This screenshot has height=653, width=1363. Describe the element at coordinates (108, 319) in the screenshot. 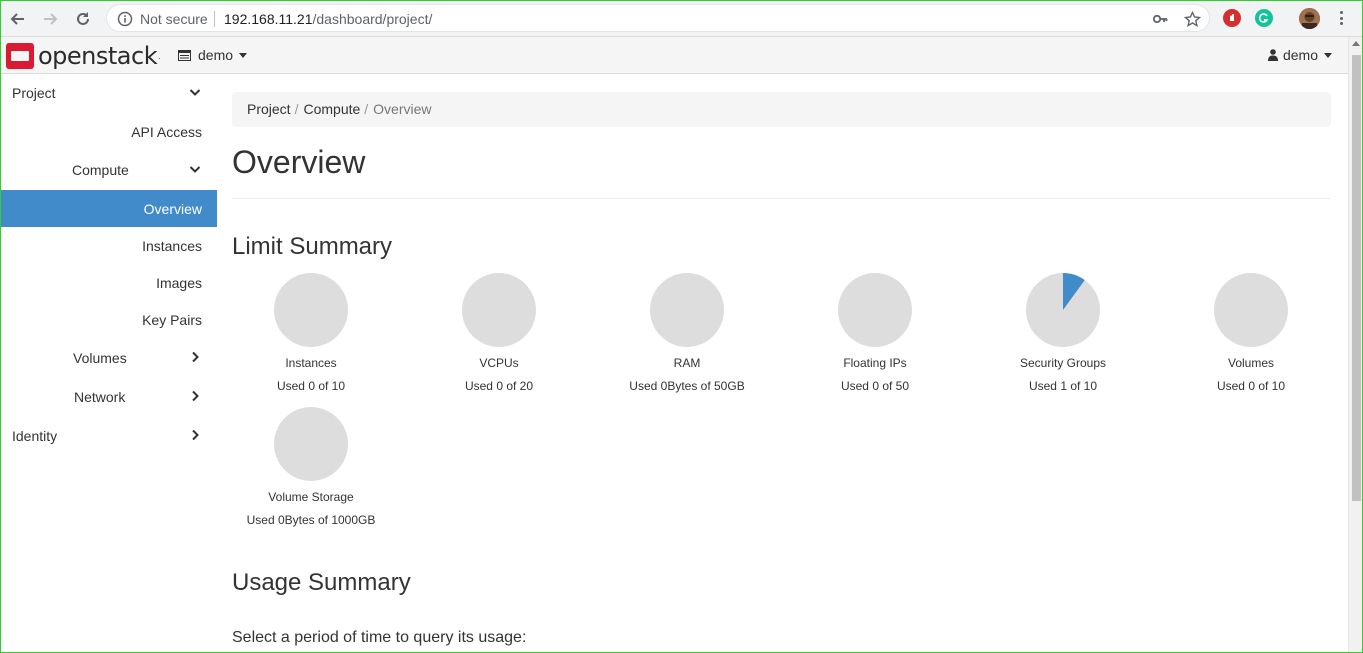

I see `sidebar-item-key-pairs: Key Pairs` at that location.